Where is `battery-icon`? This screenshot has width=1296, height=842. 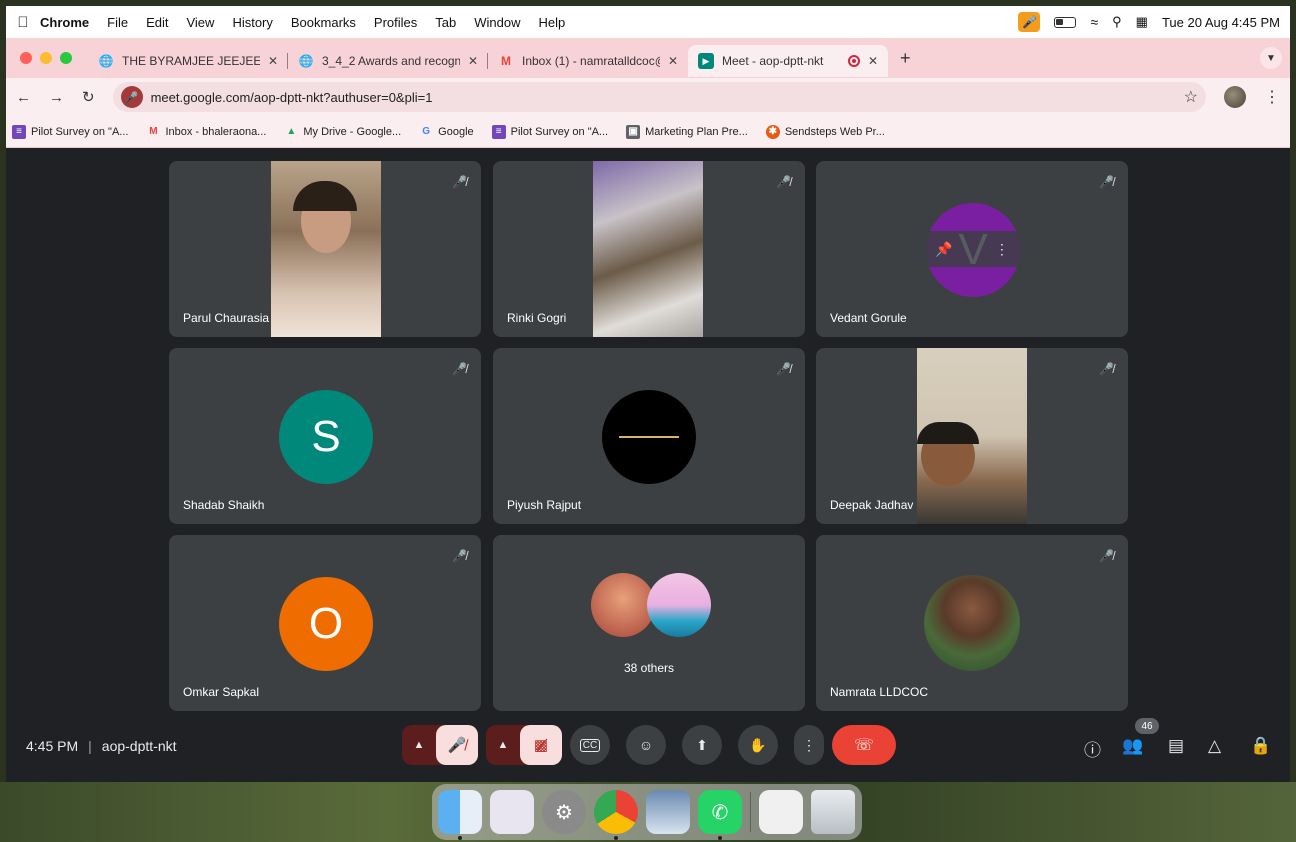
battery-icon is located at coordinates (1065, 22).